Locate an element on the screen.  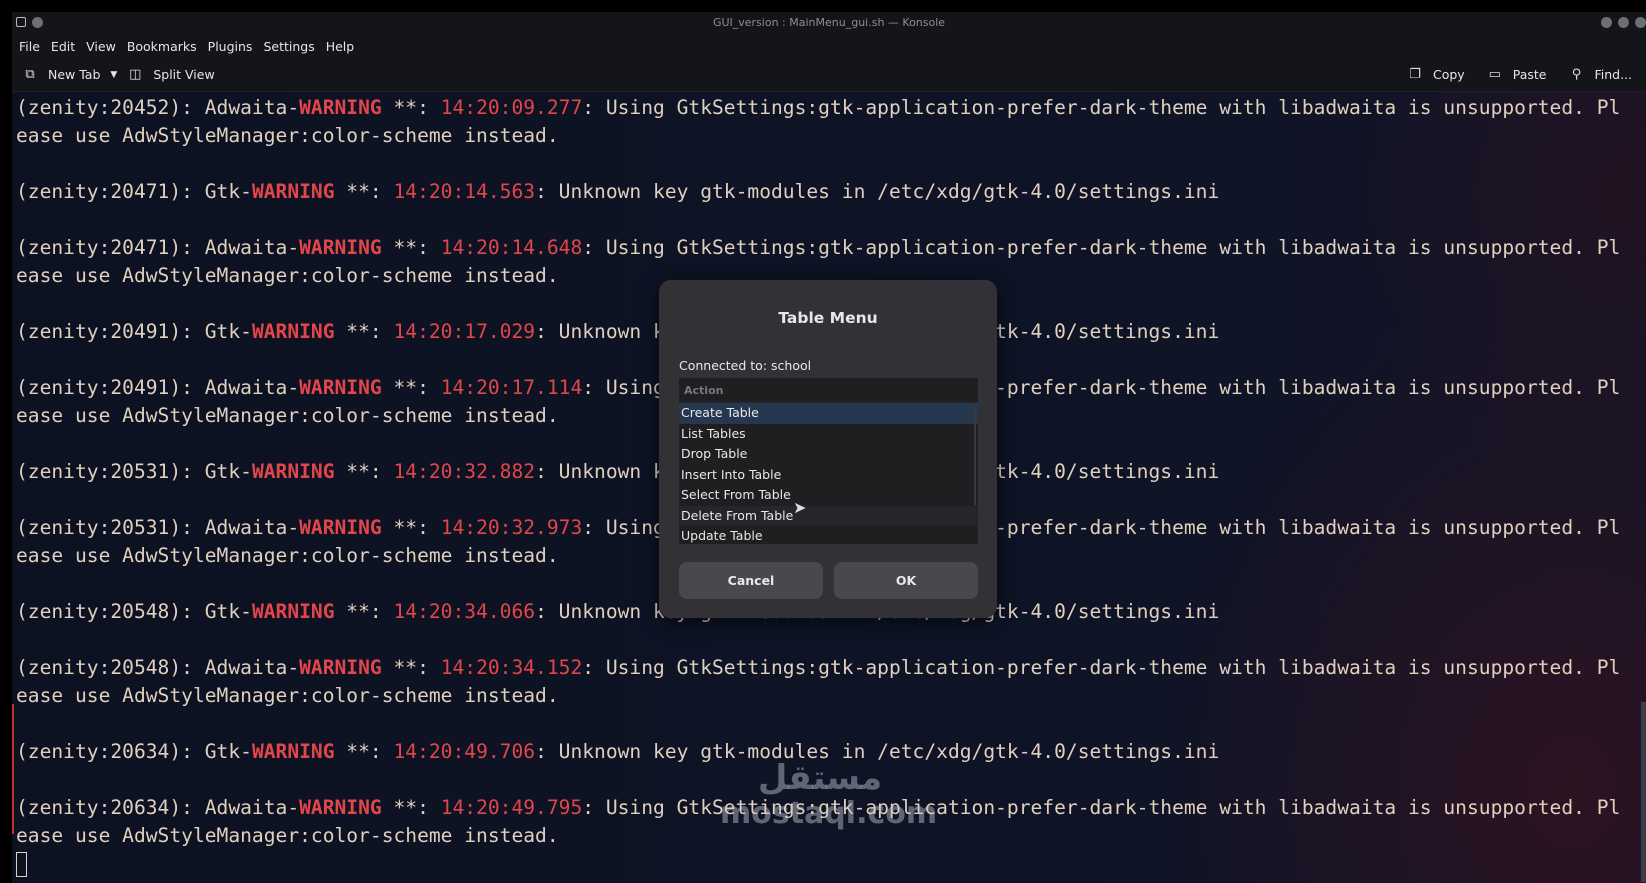
menu-bookmarks: Bookmarks is located at coordinates (162, 46).